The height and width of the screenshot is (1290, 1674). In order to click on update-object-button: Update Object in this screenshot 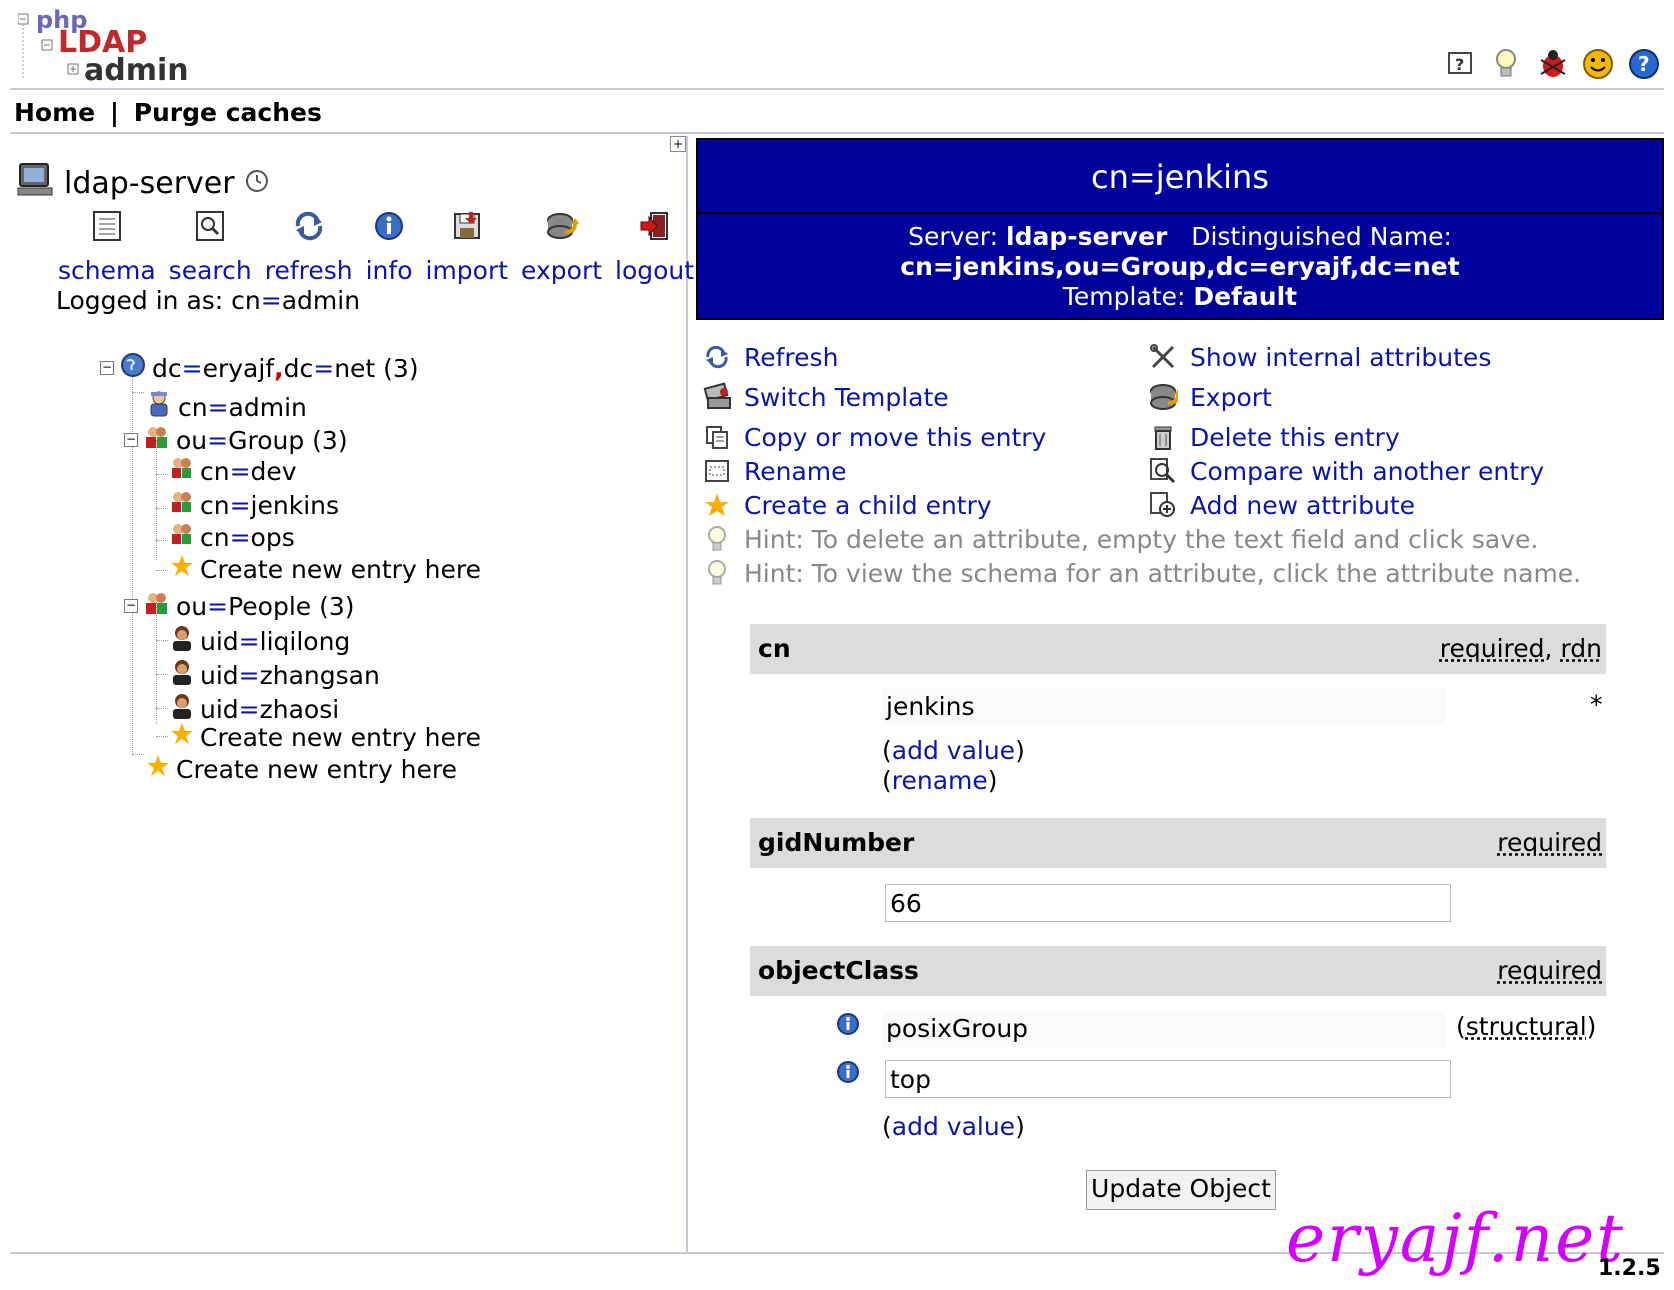, I will do `click(1181, 1190)`.